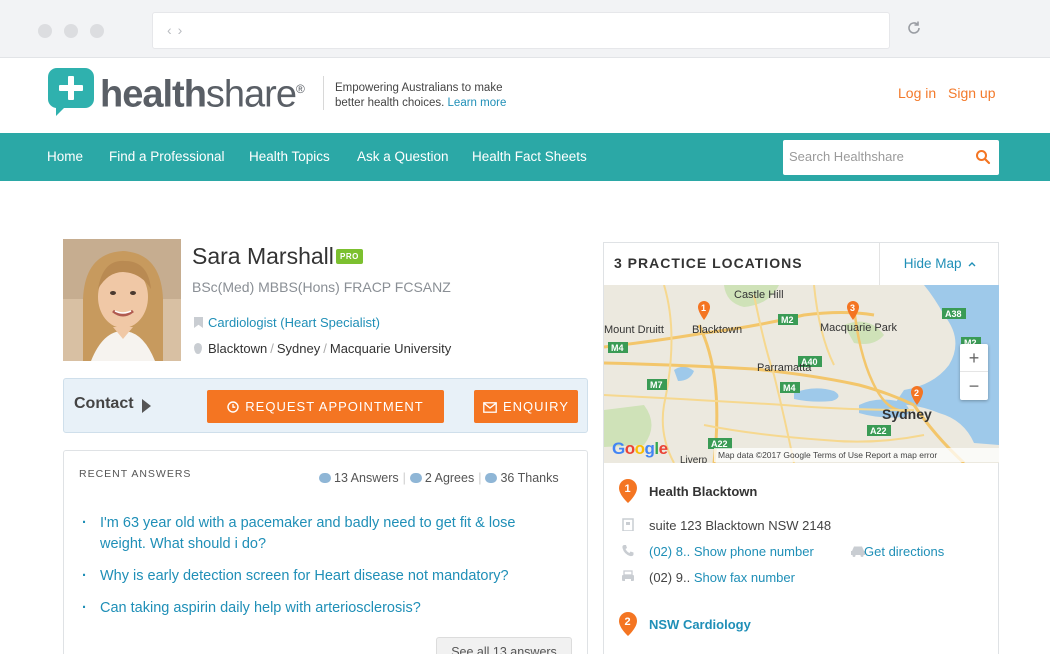  Describe the element at coordinates (65, 156) in the screenshot. I see `nav-home: Home` at that location.